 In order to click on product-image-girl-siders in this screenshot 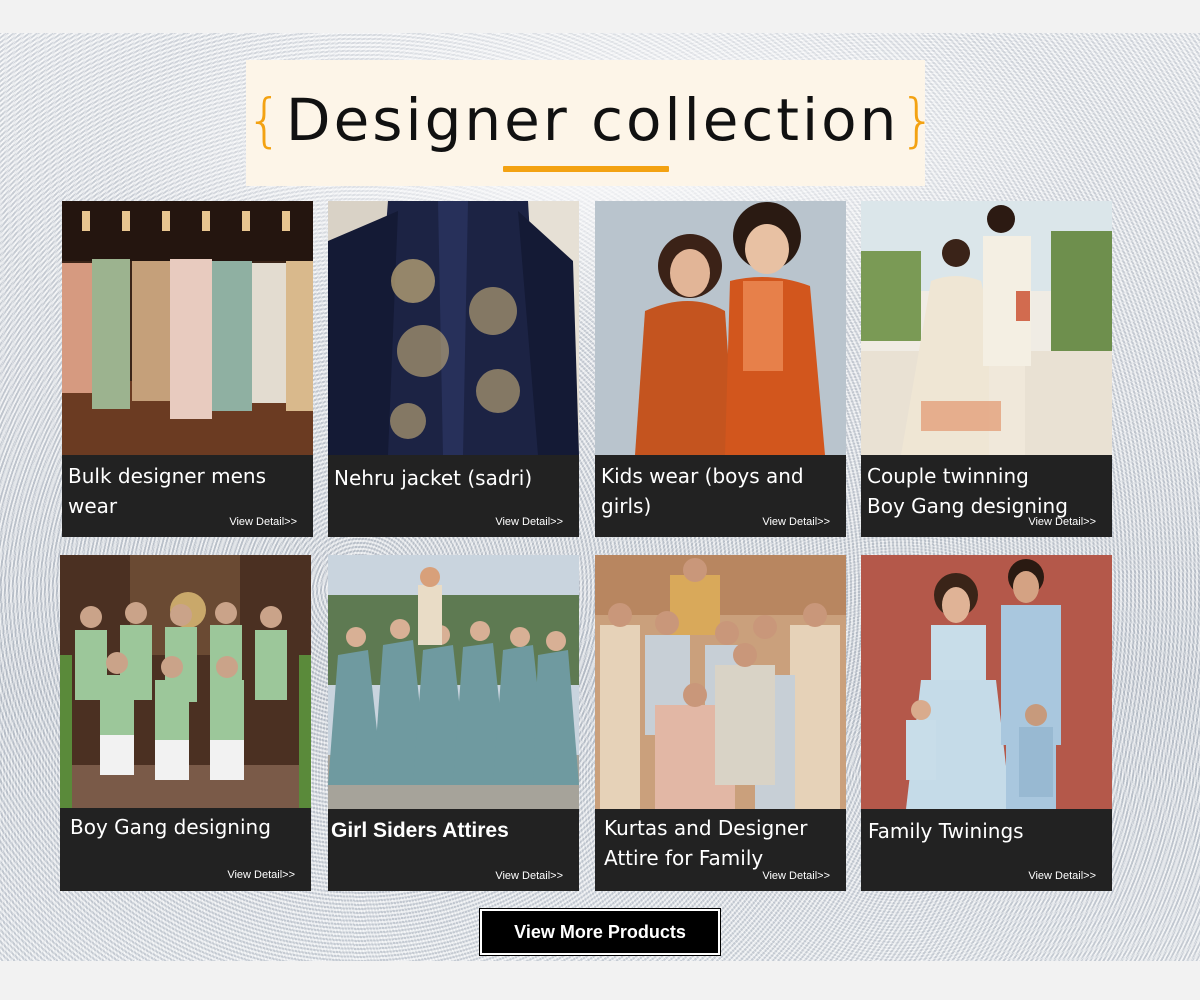, I will do `click(453, 682)`.